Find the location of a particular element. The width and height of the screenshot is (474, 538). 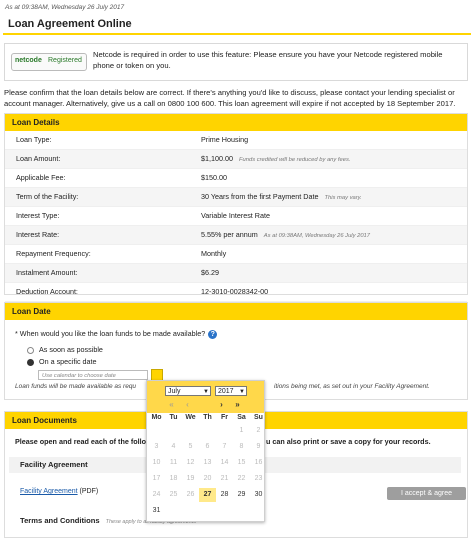

detail-label: Loan Amount: is located at coordinates (38, 158).